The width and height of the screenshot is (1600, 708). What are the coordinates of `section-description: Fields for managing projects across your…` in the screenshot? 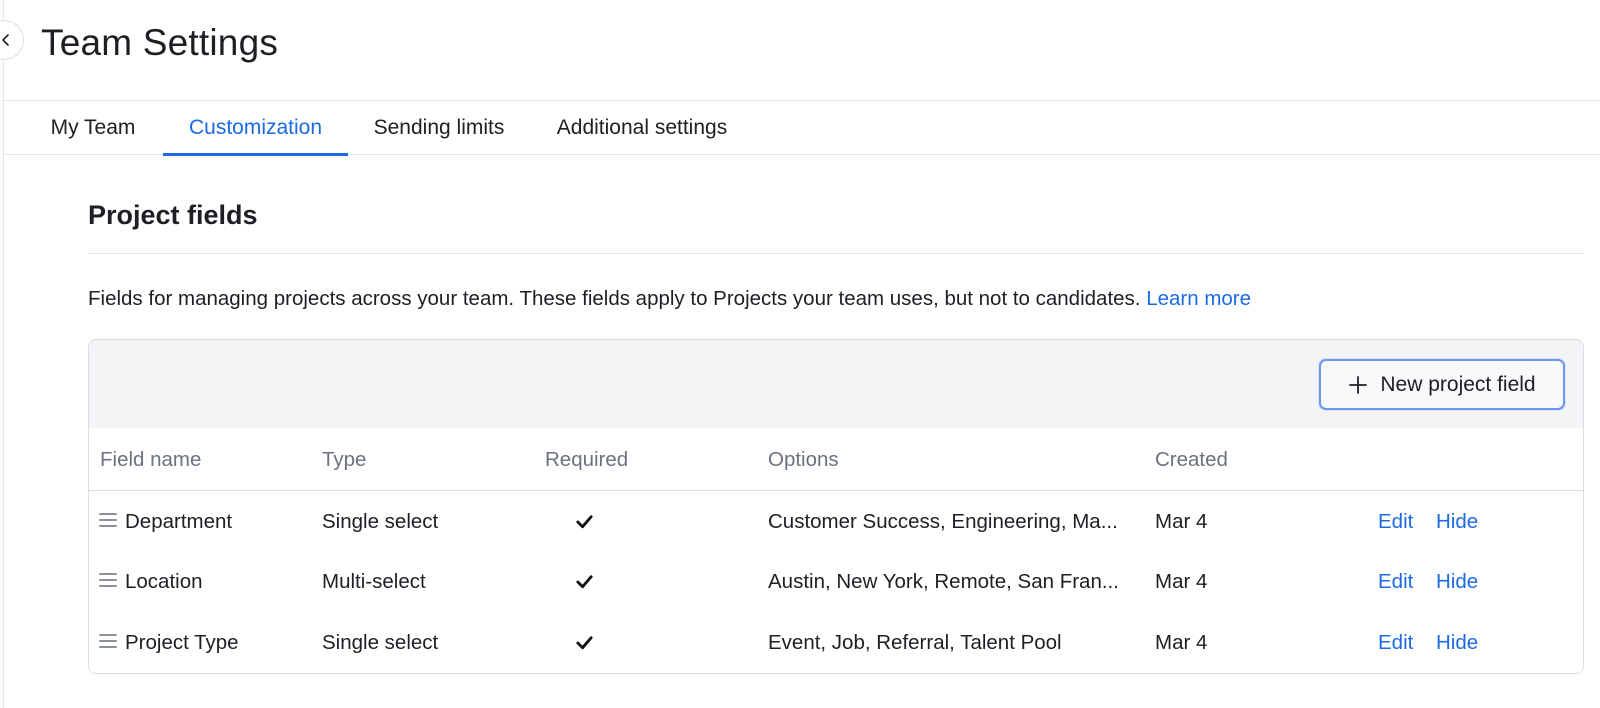 It's located at (669, 299).